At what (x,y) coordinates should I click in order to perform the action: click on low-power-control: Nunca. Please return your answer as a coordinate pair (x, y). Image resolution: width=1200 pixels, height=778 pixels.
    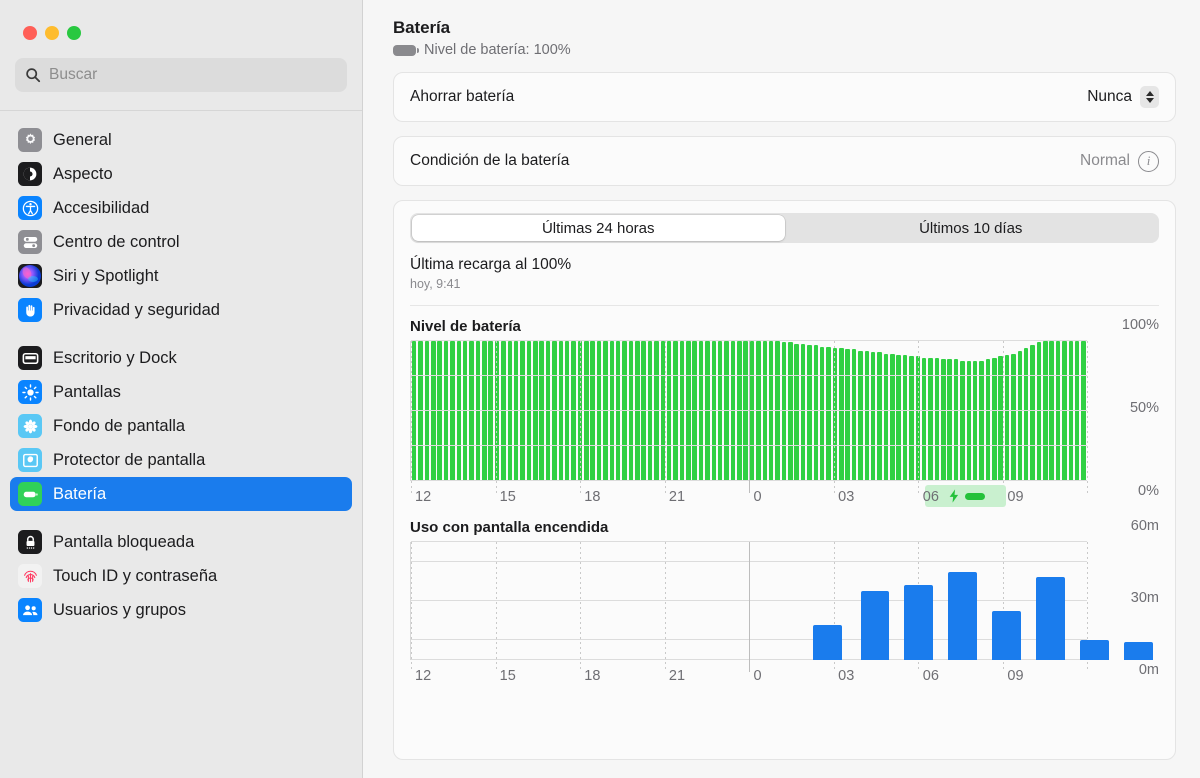
    Looking at the image, I should click on (1123, 97).